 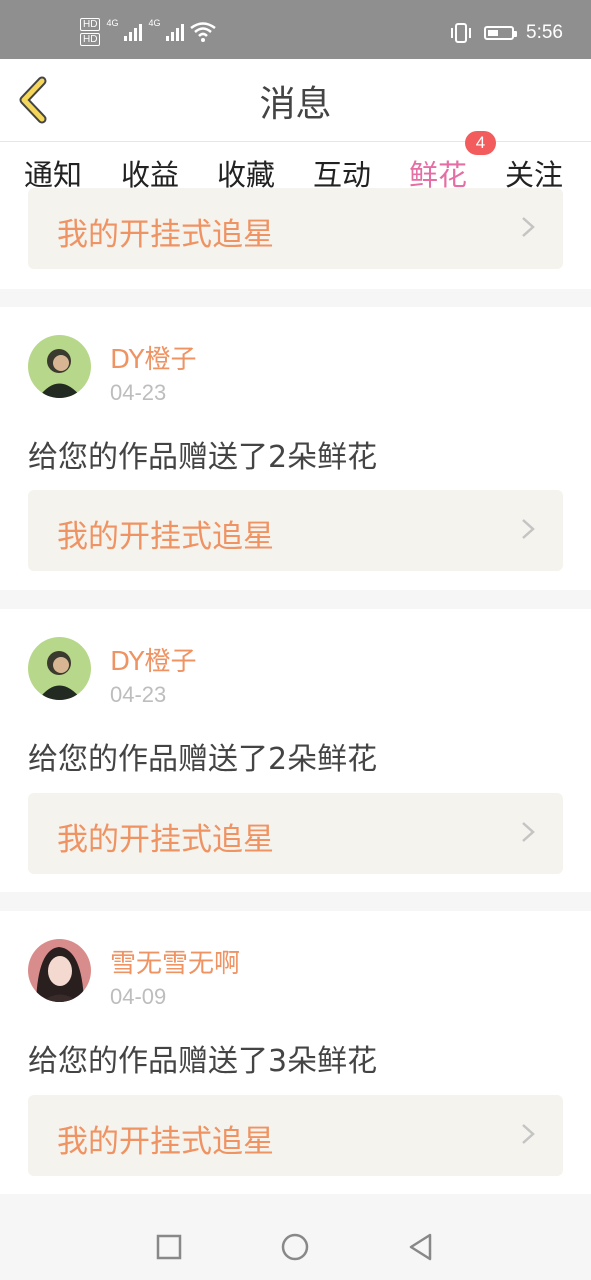 What do you see at coordinates (90, 24) in the screenshot?
I see `hd-label: HD` at bounding box center [90, 24].